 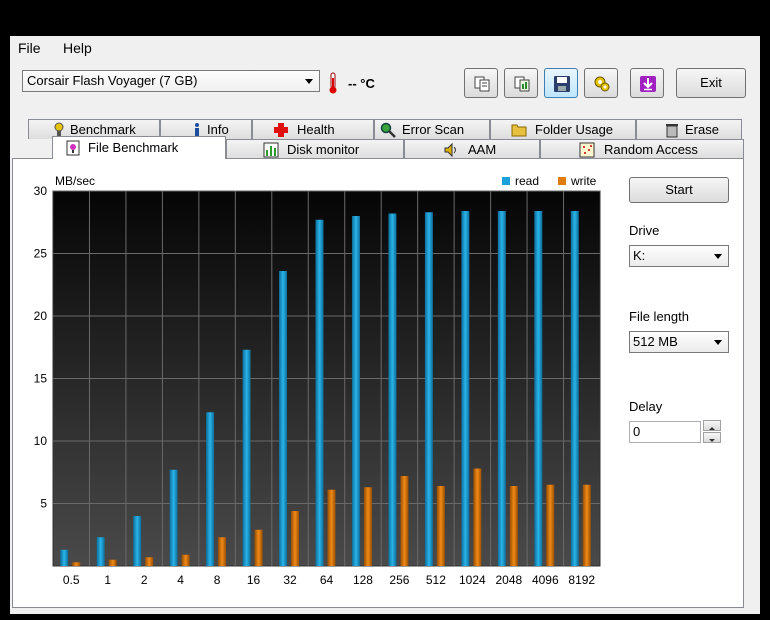 I want to click on x-tick-label: 32, so click(x=290, y=580).